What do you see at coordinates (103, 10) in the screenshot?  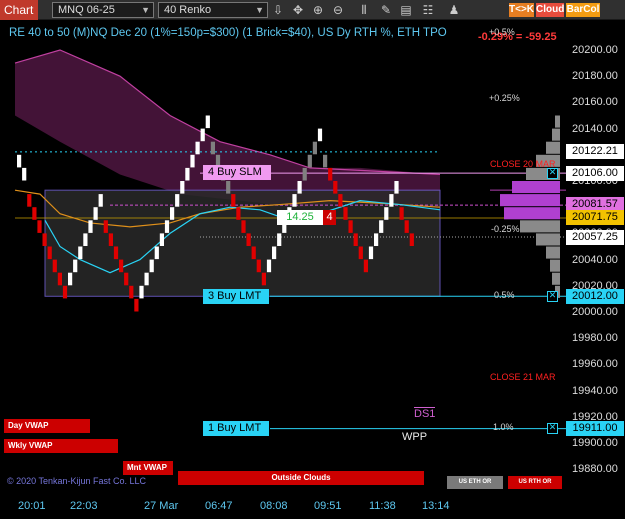 I see `instrument-selector: MNQ 06-25 ▼` at bounding box center [103, 10].